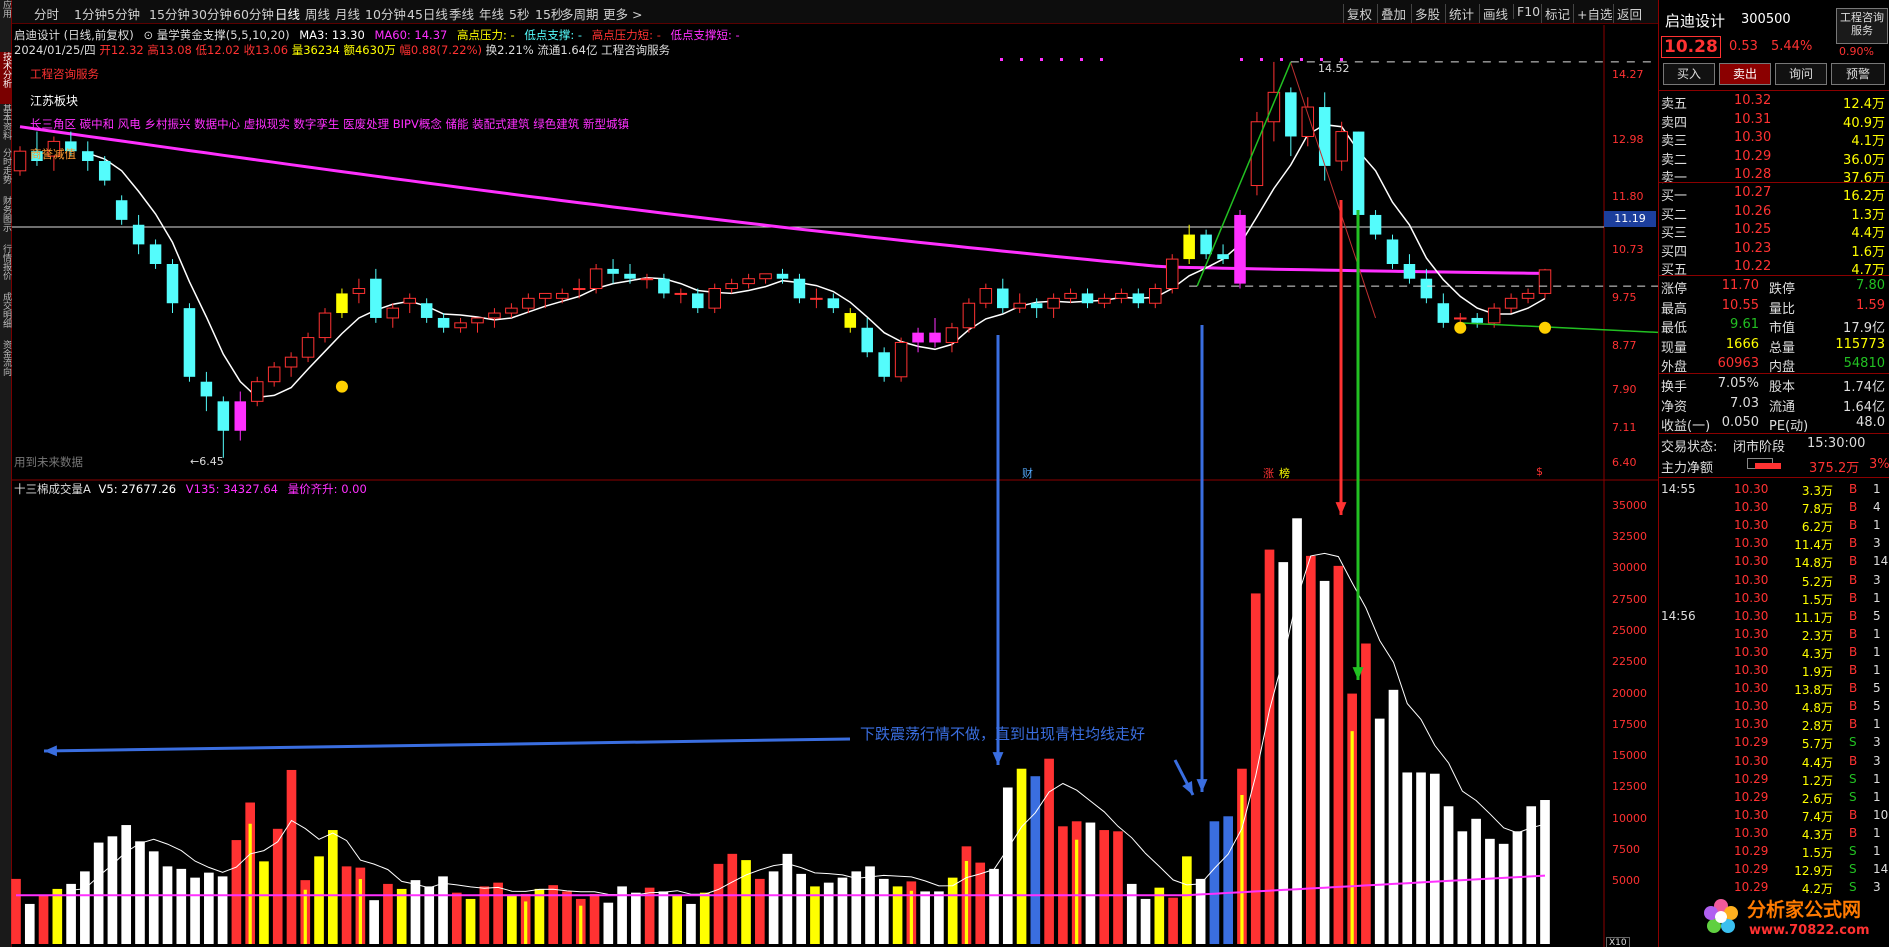 This screenshot has width=1889, height=947. What do you see at coordinates (509, 50) in the screenshot?
I see `bar-turnover: 换2.21%` at bounding box center [509, 50].